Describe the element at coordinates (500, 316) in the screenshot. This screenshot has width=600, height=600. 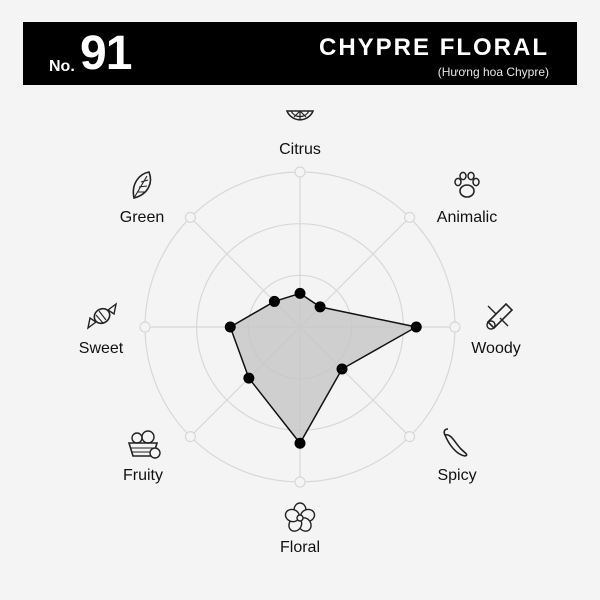
I see `wood-log-icon` at that location.